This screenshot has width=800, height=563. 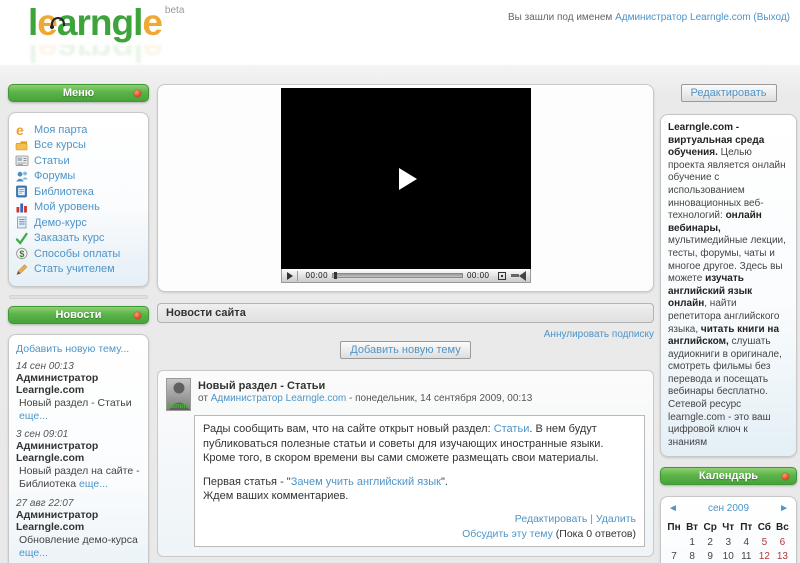 What do you see at coordinates (60, 222) in the screenshot?
I see `menu-item-label: Демо-курс` at bounding box center [60, 222].